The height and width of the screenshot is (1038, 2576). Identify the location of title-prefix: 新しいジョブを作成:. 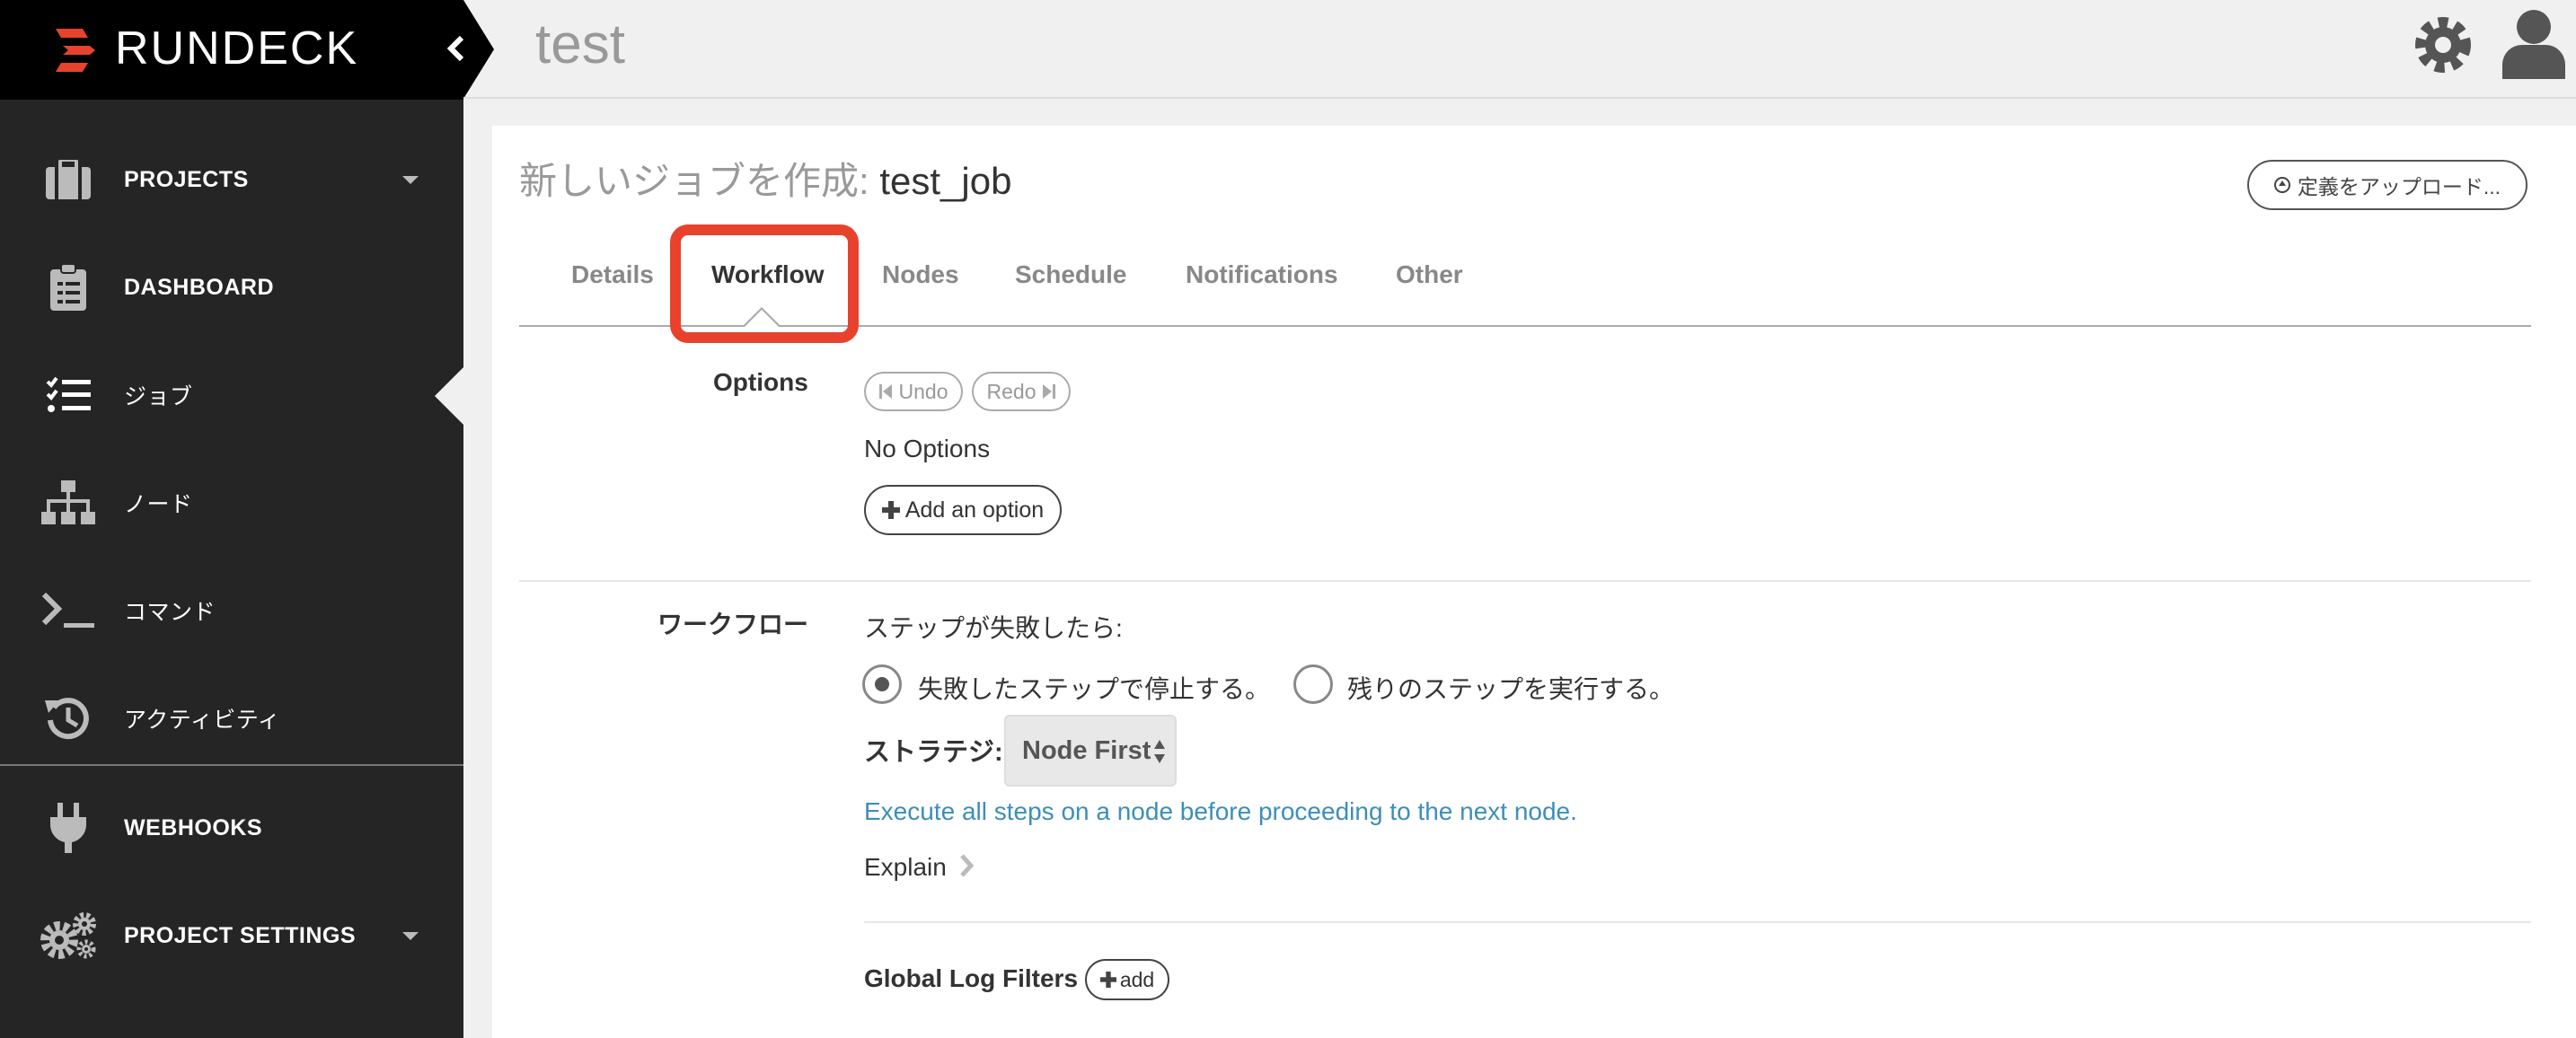
(694, 181).